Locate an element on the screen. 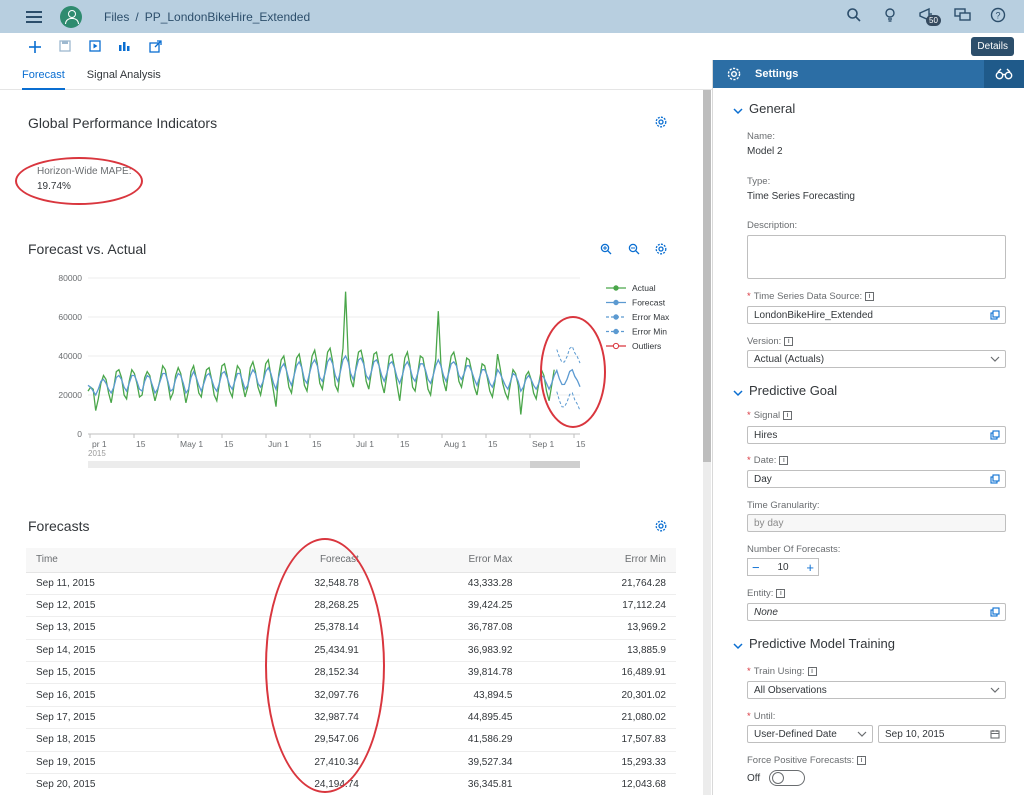 The image size is (1024, 795). gpi-title: Global Performance Indicators is located at coordinates (123, 123).